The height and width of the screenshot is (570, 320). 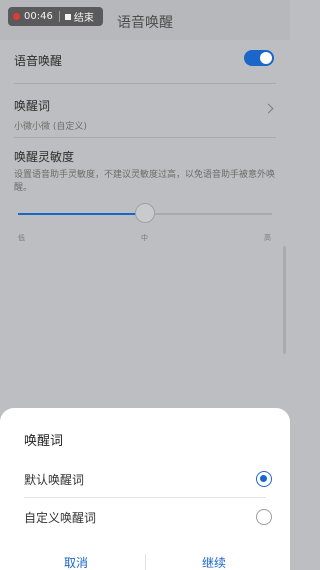 I want to click on scrollbar, so click(x=284, y=300).